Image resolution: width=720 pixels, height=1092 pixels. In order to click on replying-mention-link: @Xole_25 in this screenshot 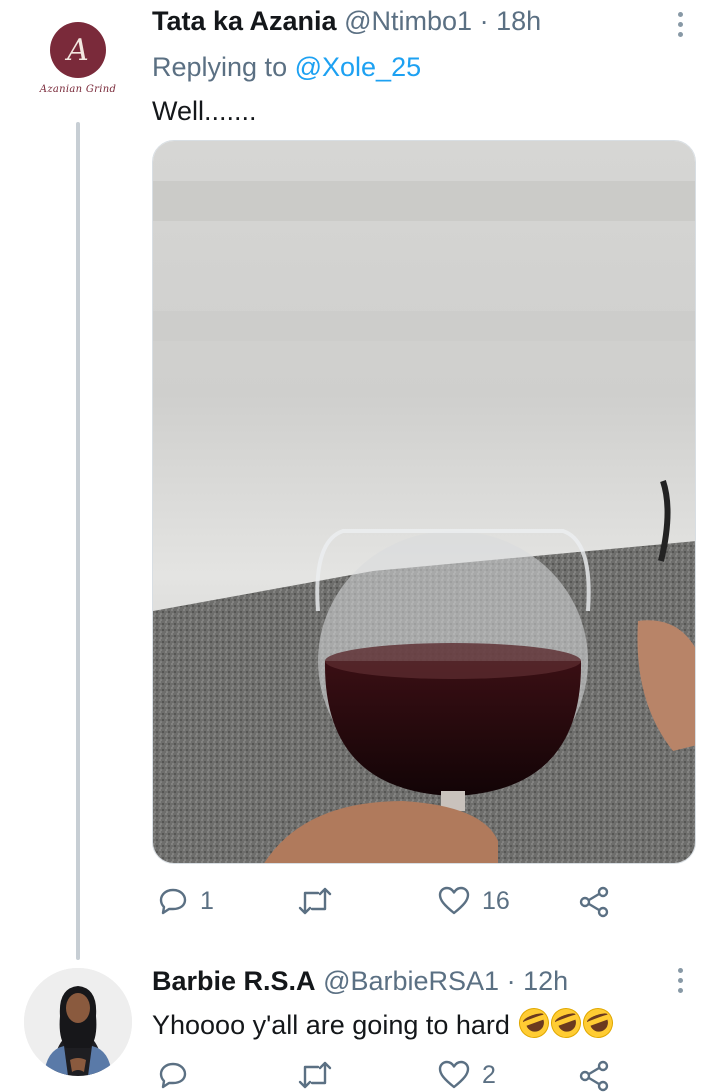, I will do `click(358, 67)`.